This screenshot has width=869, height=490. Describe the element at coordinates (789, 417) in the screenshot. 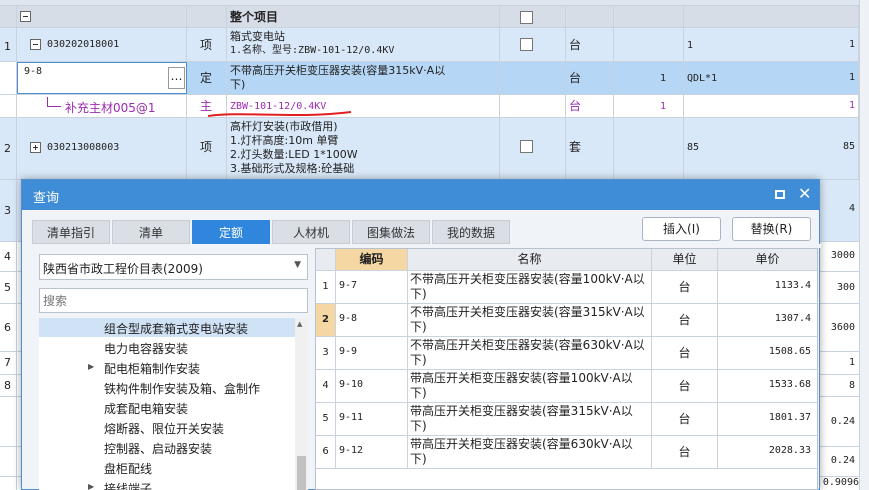

I see `quota-price: 1801.37` at that location.